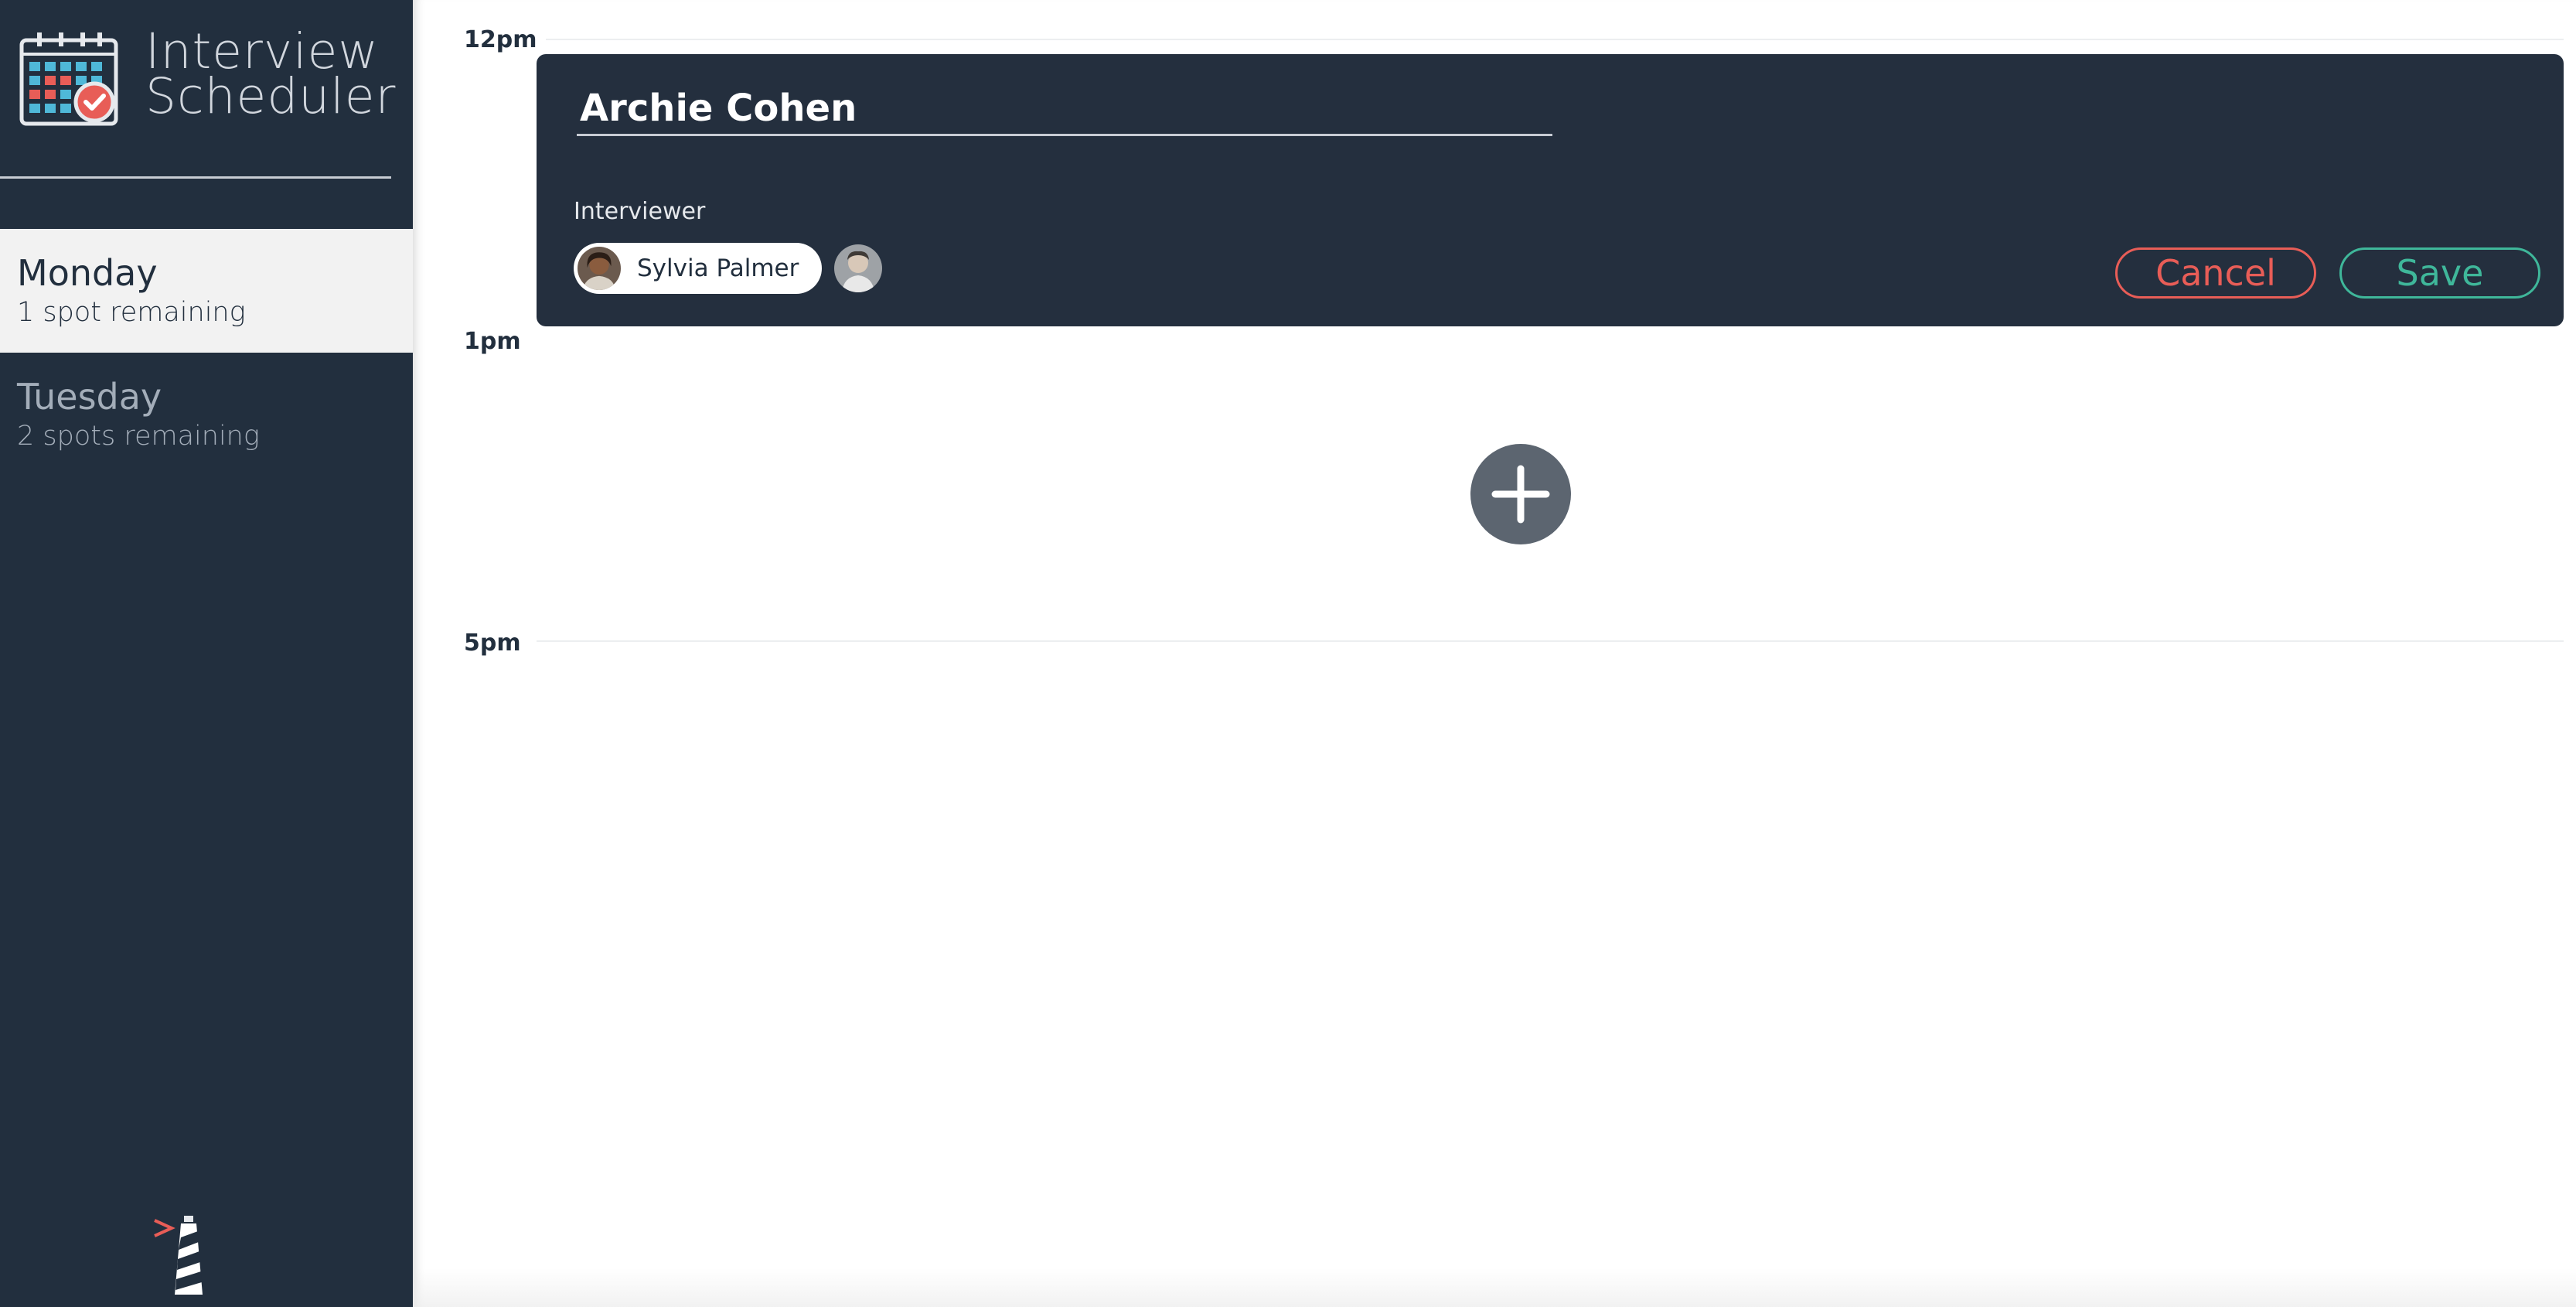 Image resolution: width=2576 pixels, height=1307 pixels. I want to click on add-appointment-button, so click(1520, 494).